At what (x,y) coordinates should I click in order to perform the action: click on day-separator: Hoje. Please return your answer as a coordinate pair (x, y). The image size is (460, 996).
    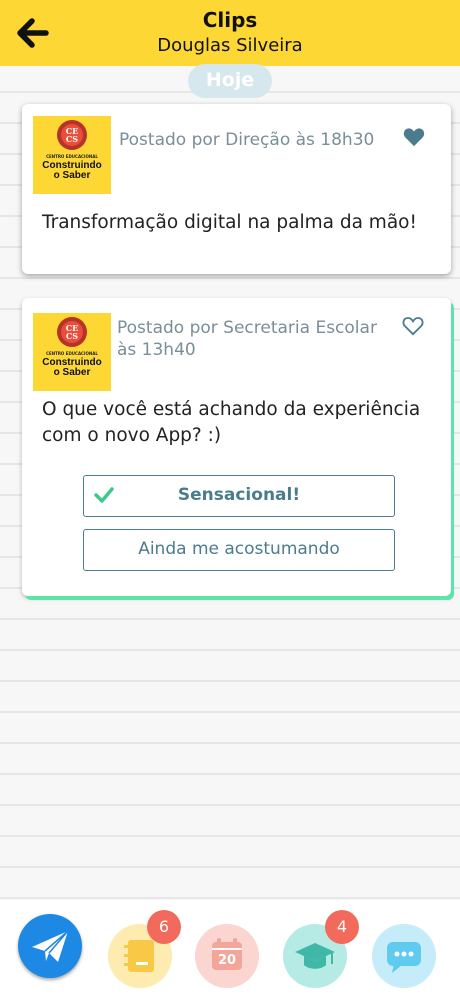
    Looking at the image, I should click on (230, 81).